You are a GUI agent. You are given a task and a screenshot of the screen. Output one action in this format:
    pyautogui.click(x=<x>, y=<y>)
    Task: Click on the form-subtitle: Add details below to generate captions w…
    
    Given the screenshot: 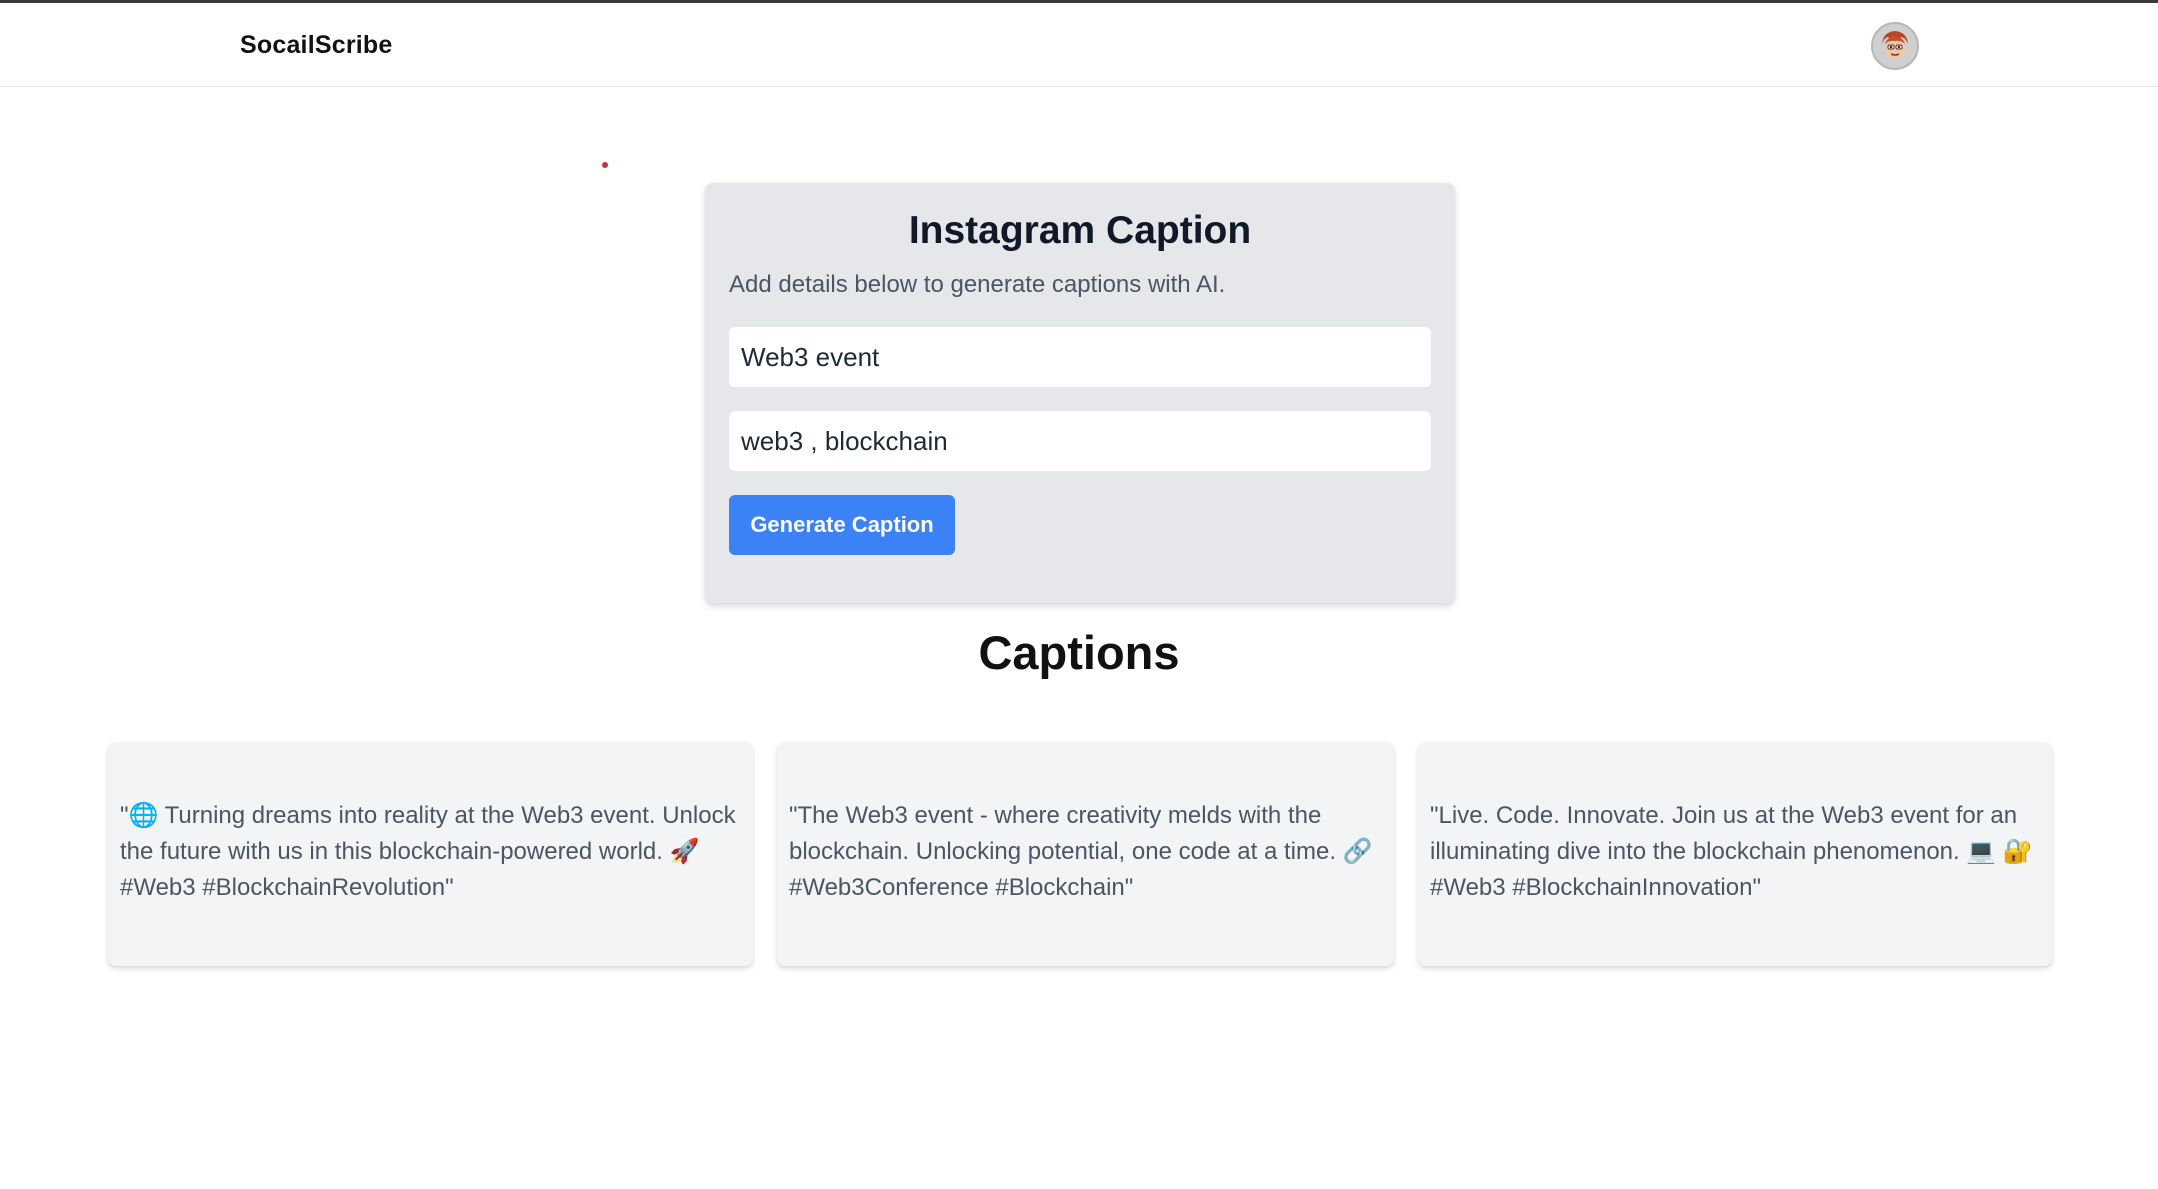 What is the action you would take?
    pyautogui.click(x=977, y=284)
    